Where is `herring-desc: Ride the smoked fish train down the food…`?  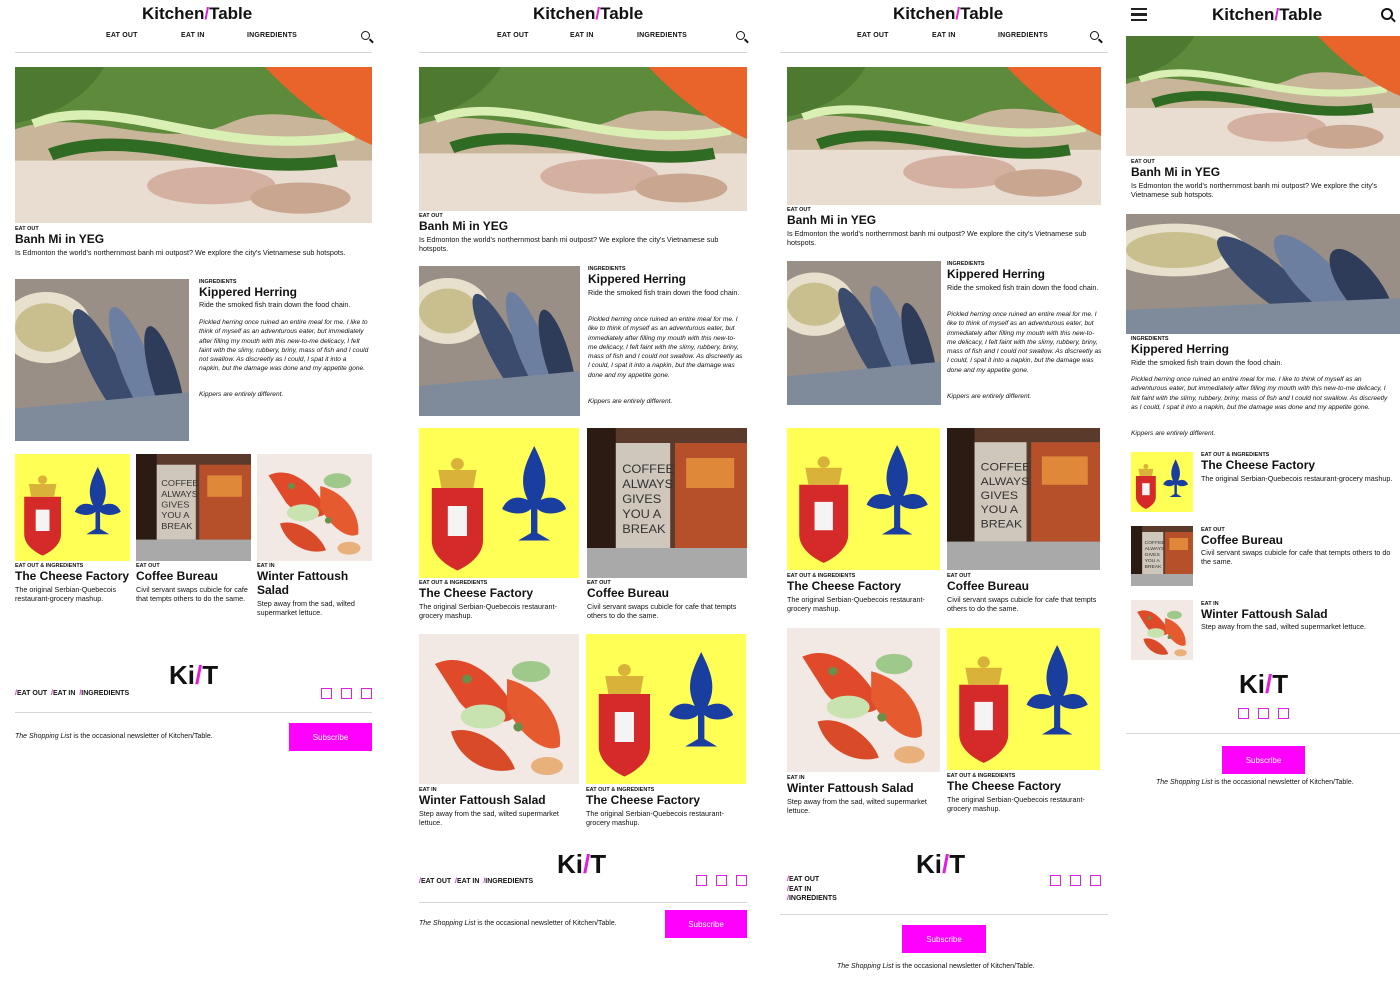
herring-desc: Ride the smoked fish train down the food… is located at coordinates (664, 292).